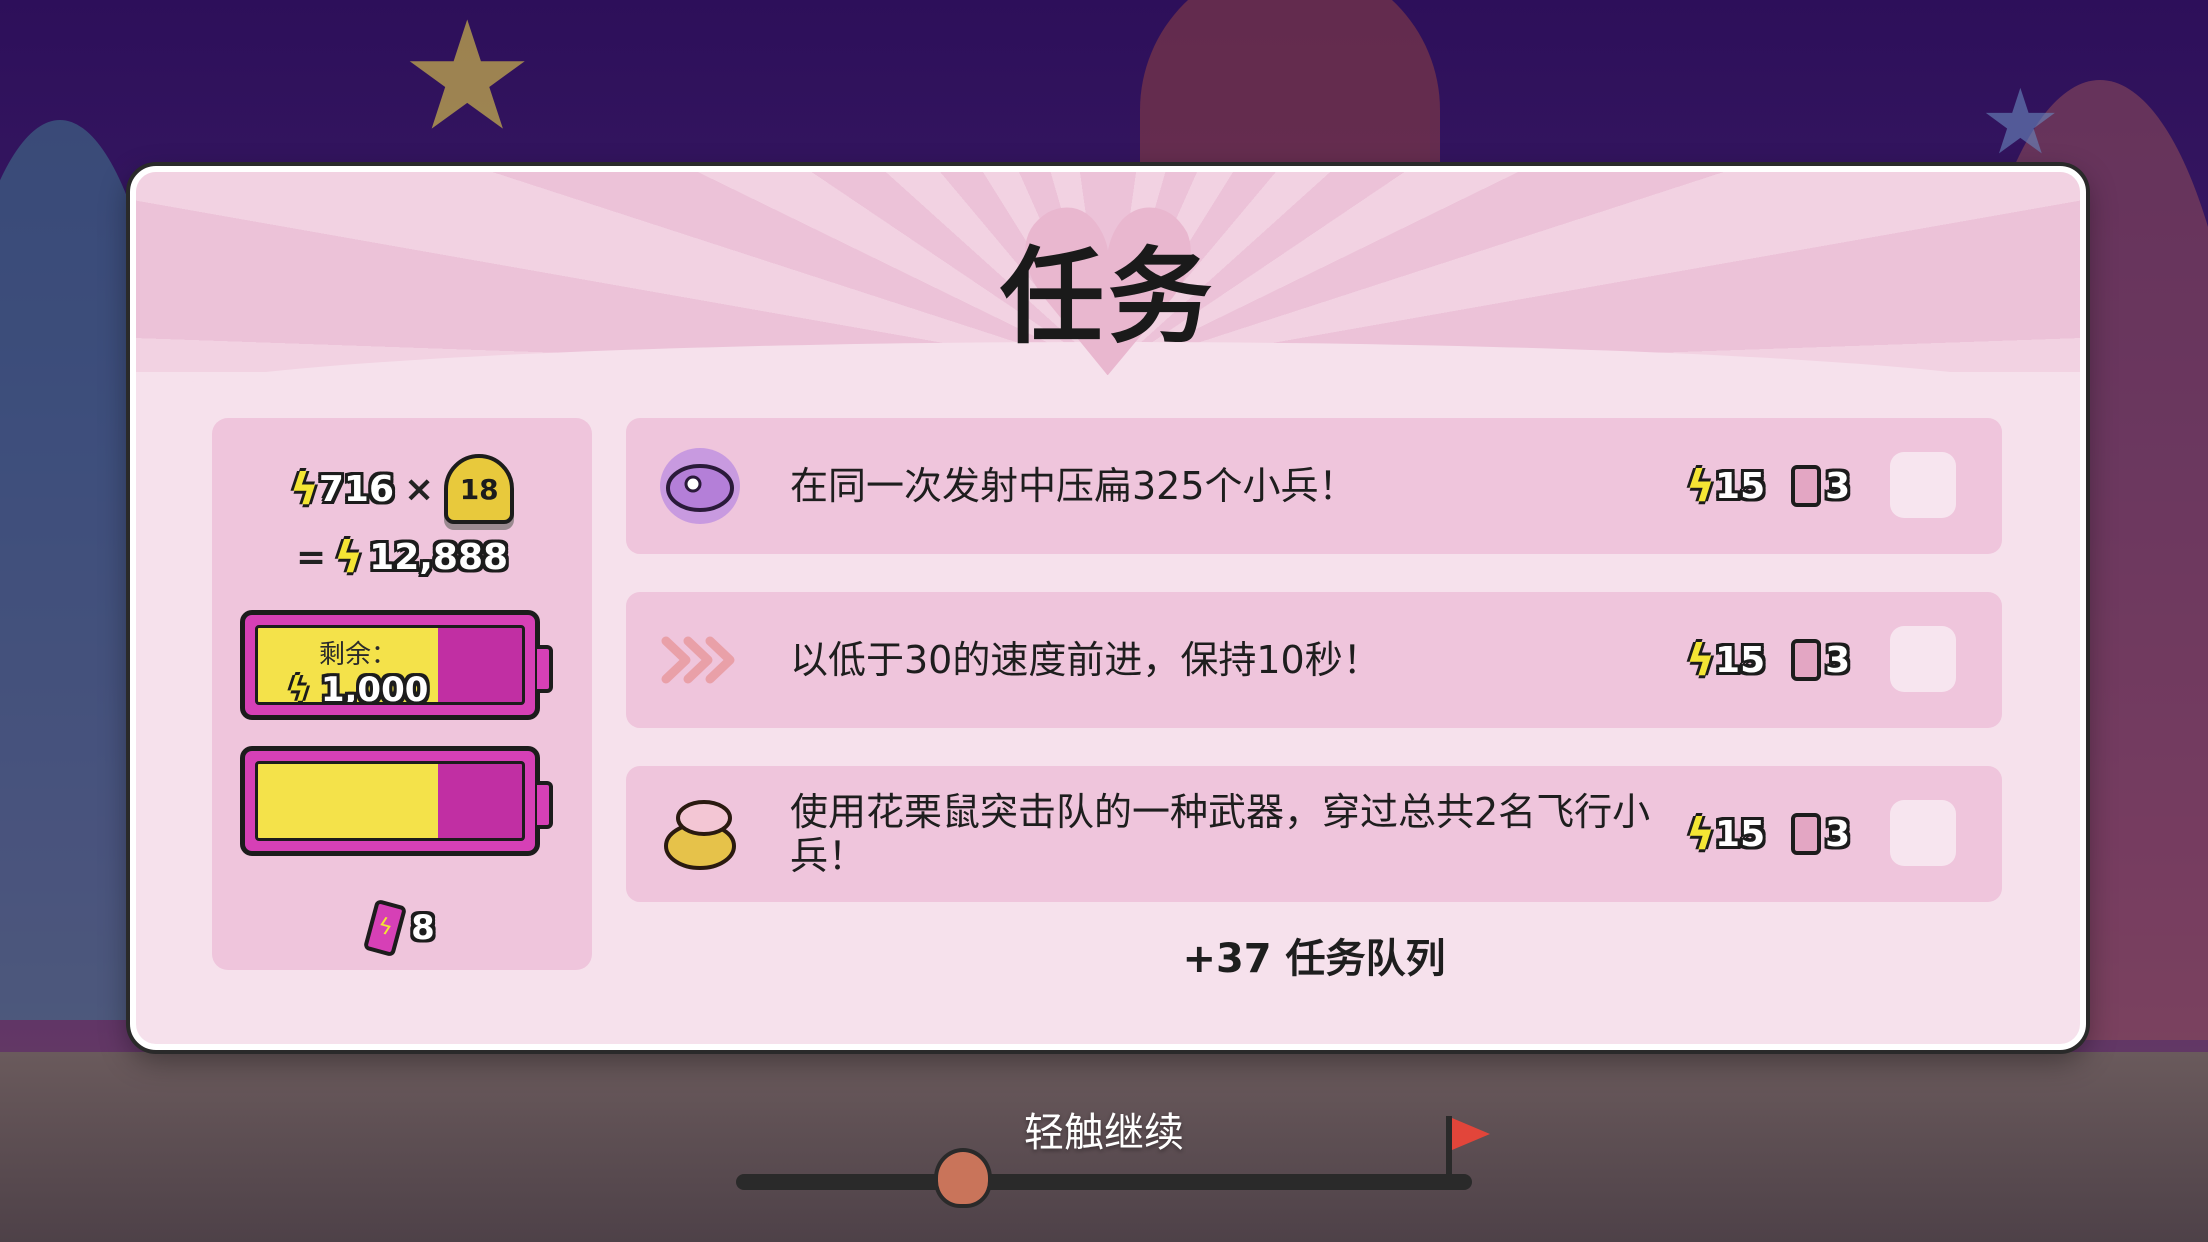  Describe the element at coordinates (1104, 1129) in the screenshot. I see `tap-to-continue: 轻触继续` at that location.